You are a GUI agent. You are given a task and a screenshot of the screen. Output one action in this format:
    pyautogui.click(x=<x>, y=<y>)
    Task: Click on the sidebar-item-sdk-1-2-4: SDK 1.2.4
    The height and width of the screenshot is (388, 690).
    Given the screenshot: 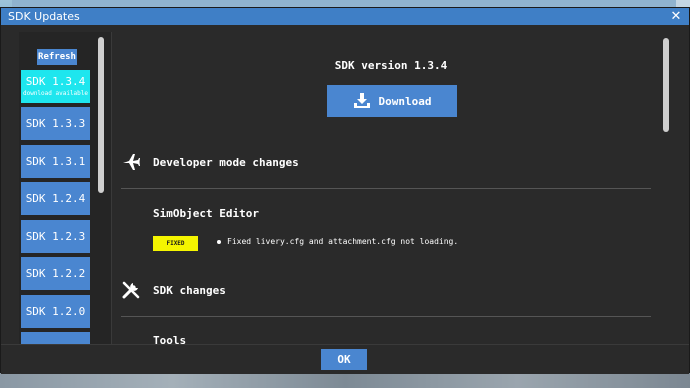 What is the action you would take?
    pyautogui.click(x=55, y=198)
    